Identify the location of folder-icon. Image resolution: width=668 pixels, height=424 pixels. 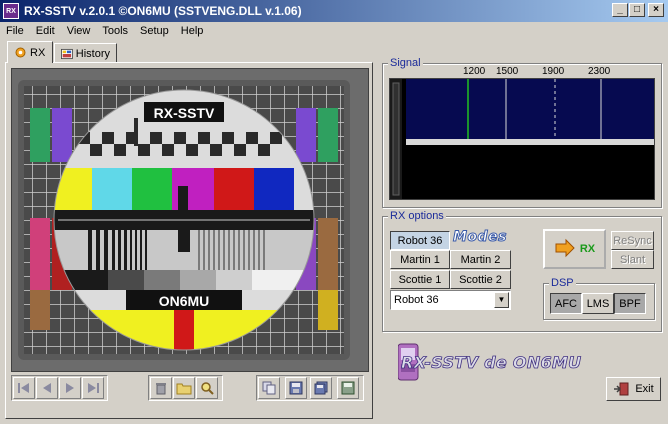
(184, 389).